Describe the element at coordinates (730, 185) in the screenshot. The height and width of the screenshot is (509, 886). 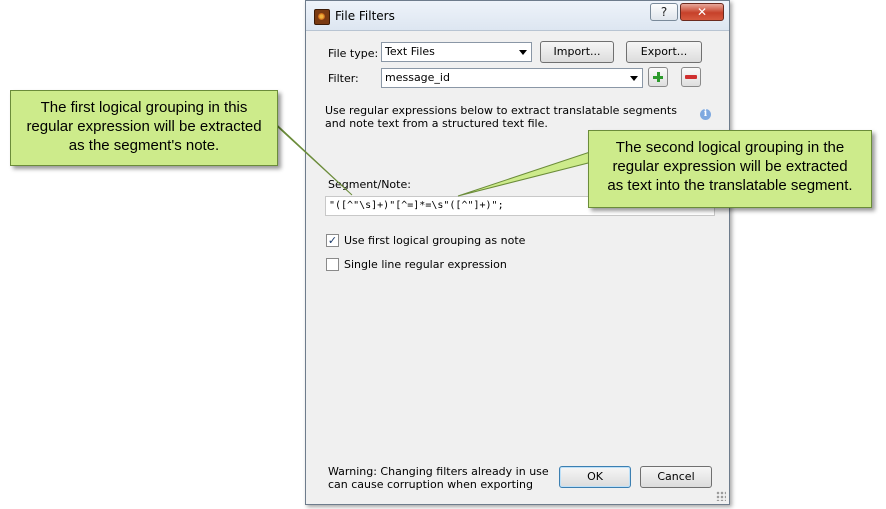
I see `right-callout-line: as text into the translatable segment.` at that location.